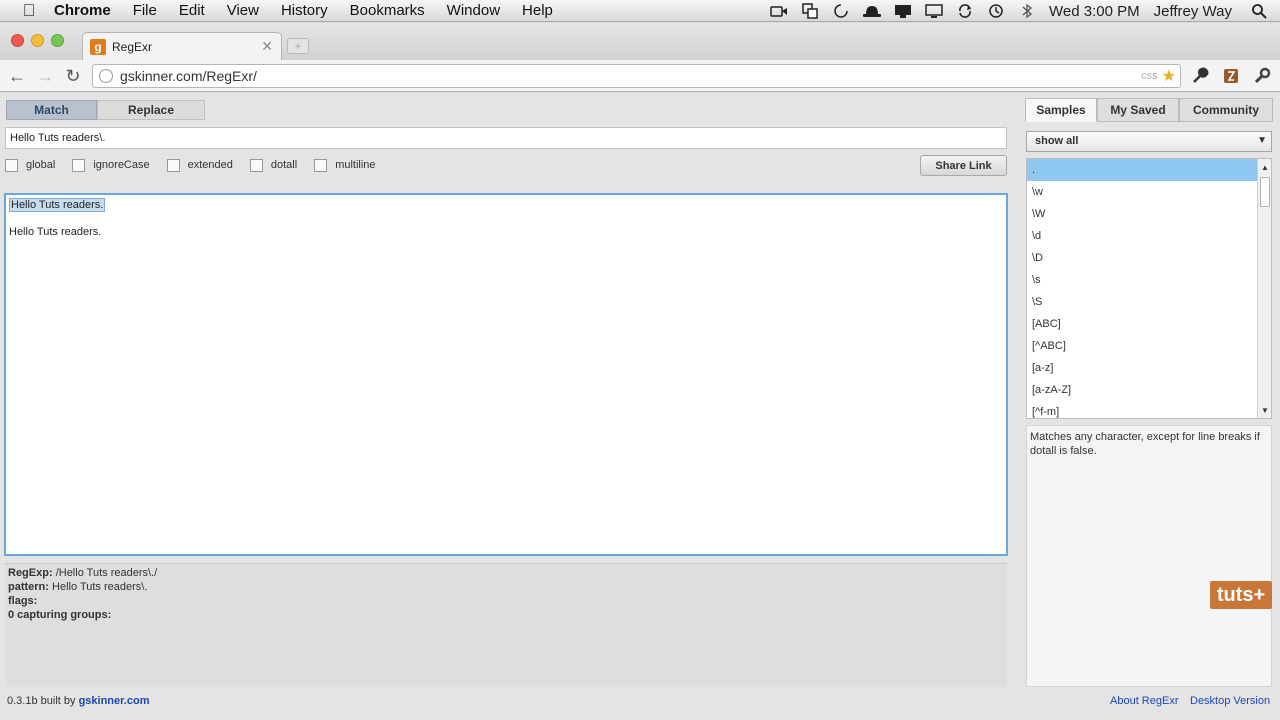 The image size is (1280, 720). What do you see at coordinates (934, 11) in the screenshot?
I see `display-icon` at bounding box center [934, 11].